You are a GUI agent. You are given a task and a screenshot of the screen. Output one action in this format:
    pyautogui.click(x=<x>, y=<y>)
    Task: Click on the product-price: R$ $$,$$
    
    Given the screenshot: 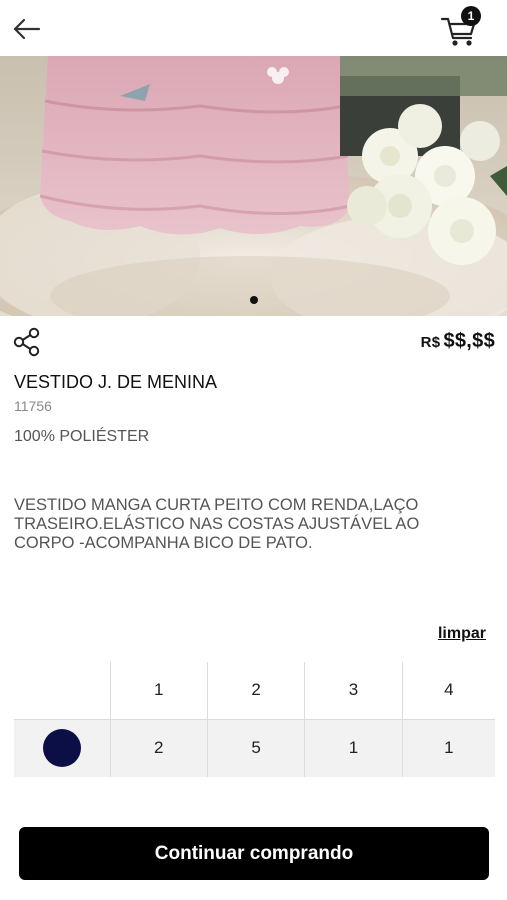 What is the action you would take?
    pyautogui.click(x=458, y=341)
    